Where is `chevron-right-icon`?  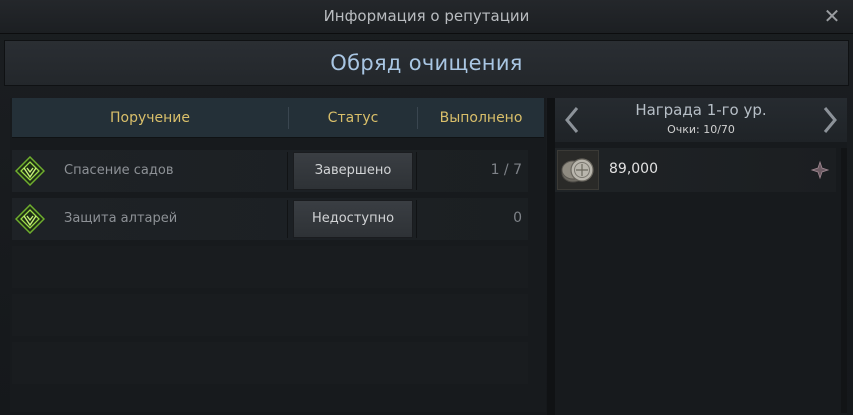 chevron-right-icon is located at coordinates (830, 120).